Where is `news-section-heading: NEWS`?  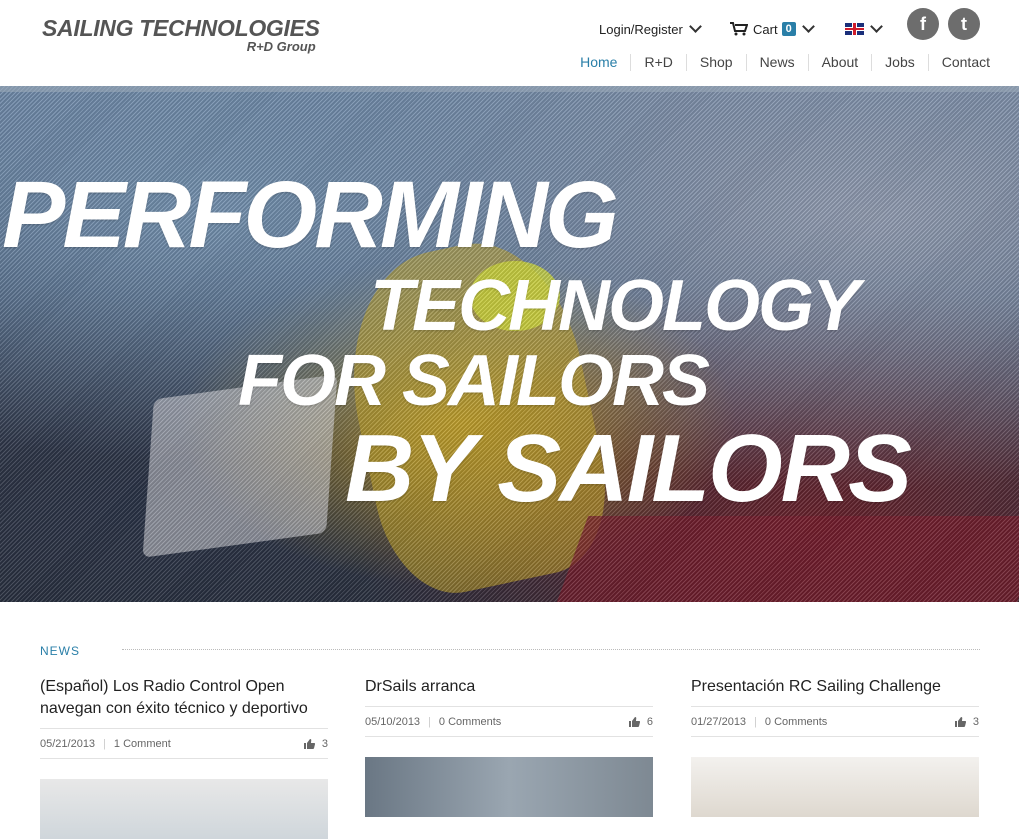
news-section-heading: NEWS is located at coordinates (510, 650).